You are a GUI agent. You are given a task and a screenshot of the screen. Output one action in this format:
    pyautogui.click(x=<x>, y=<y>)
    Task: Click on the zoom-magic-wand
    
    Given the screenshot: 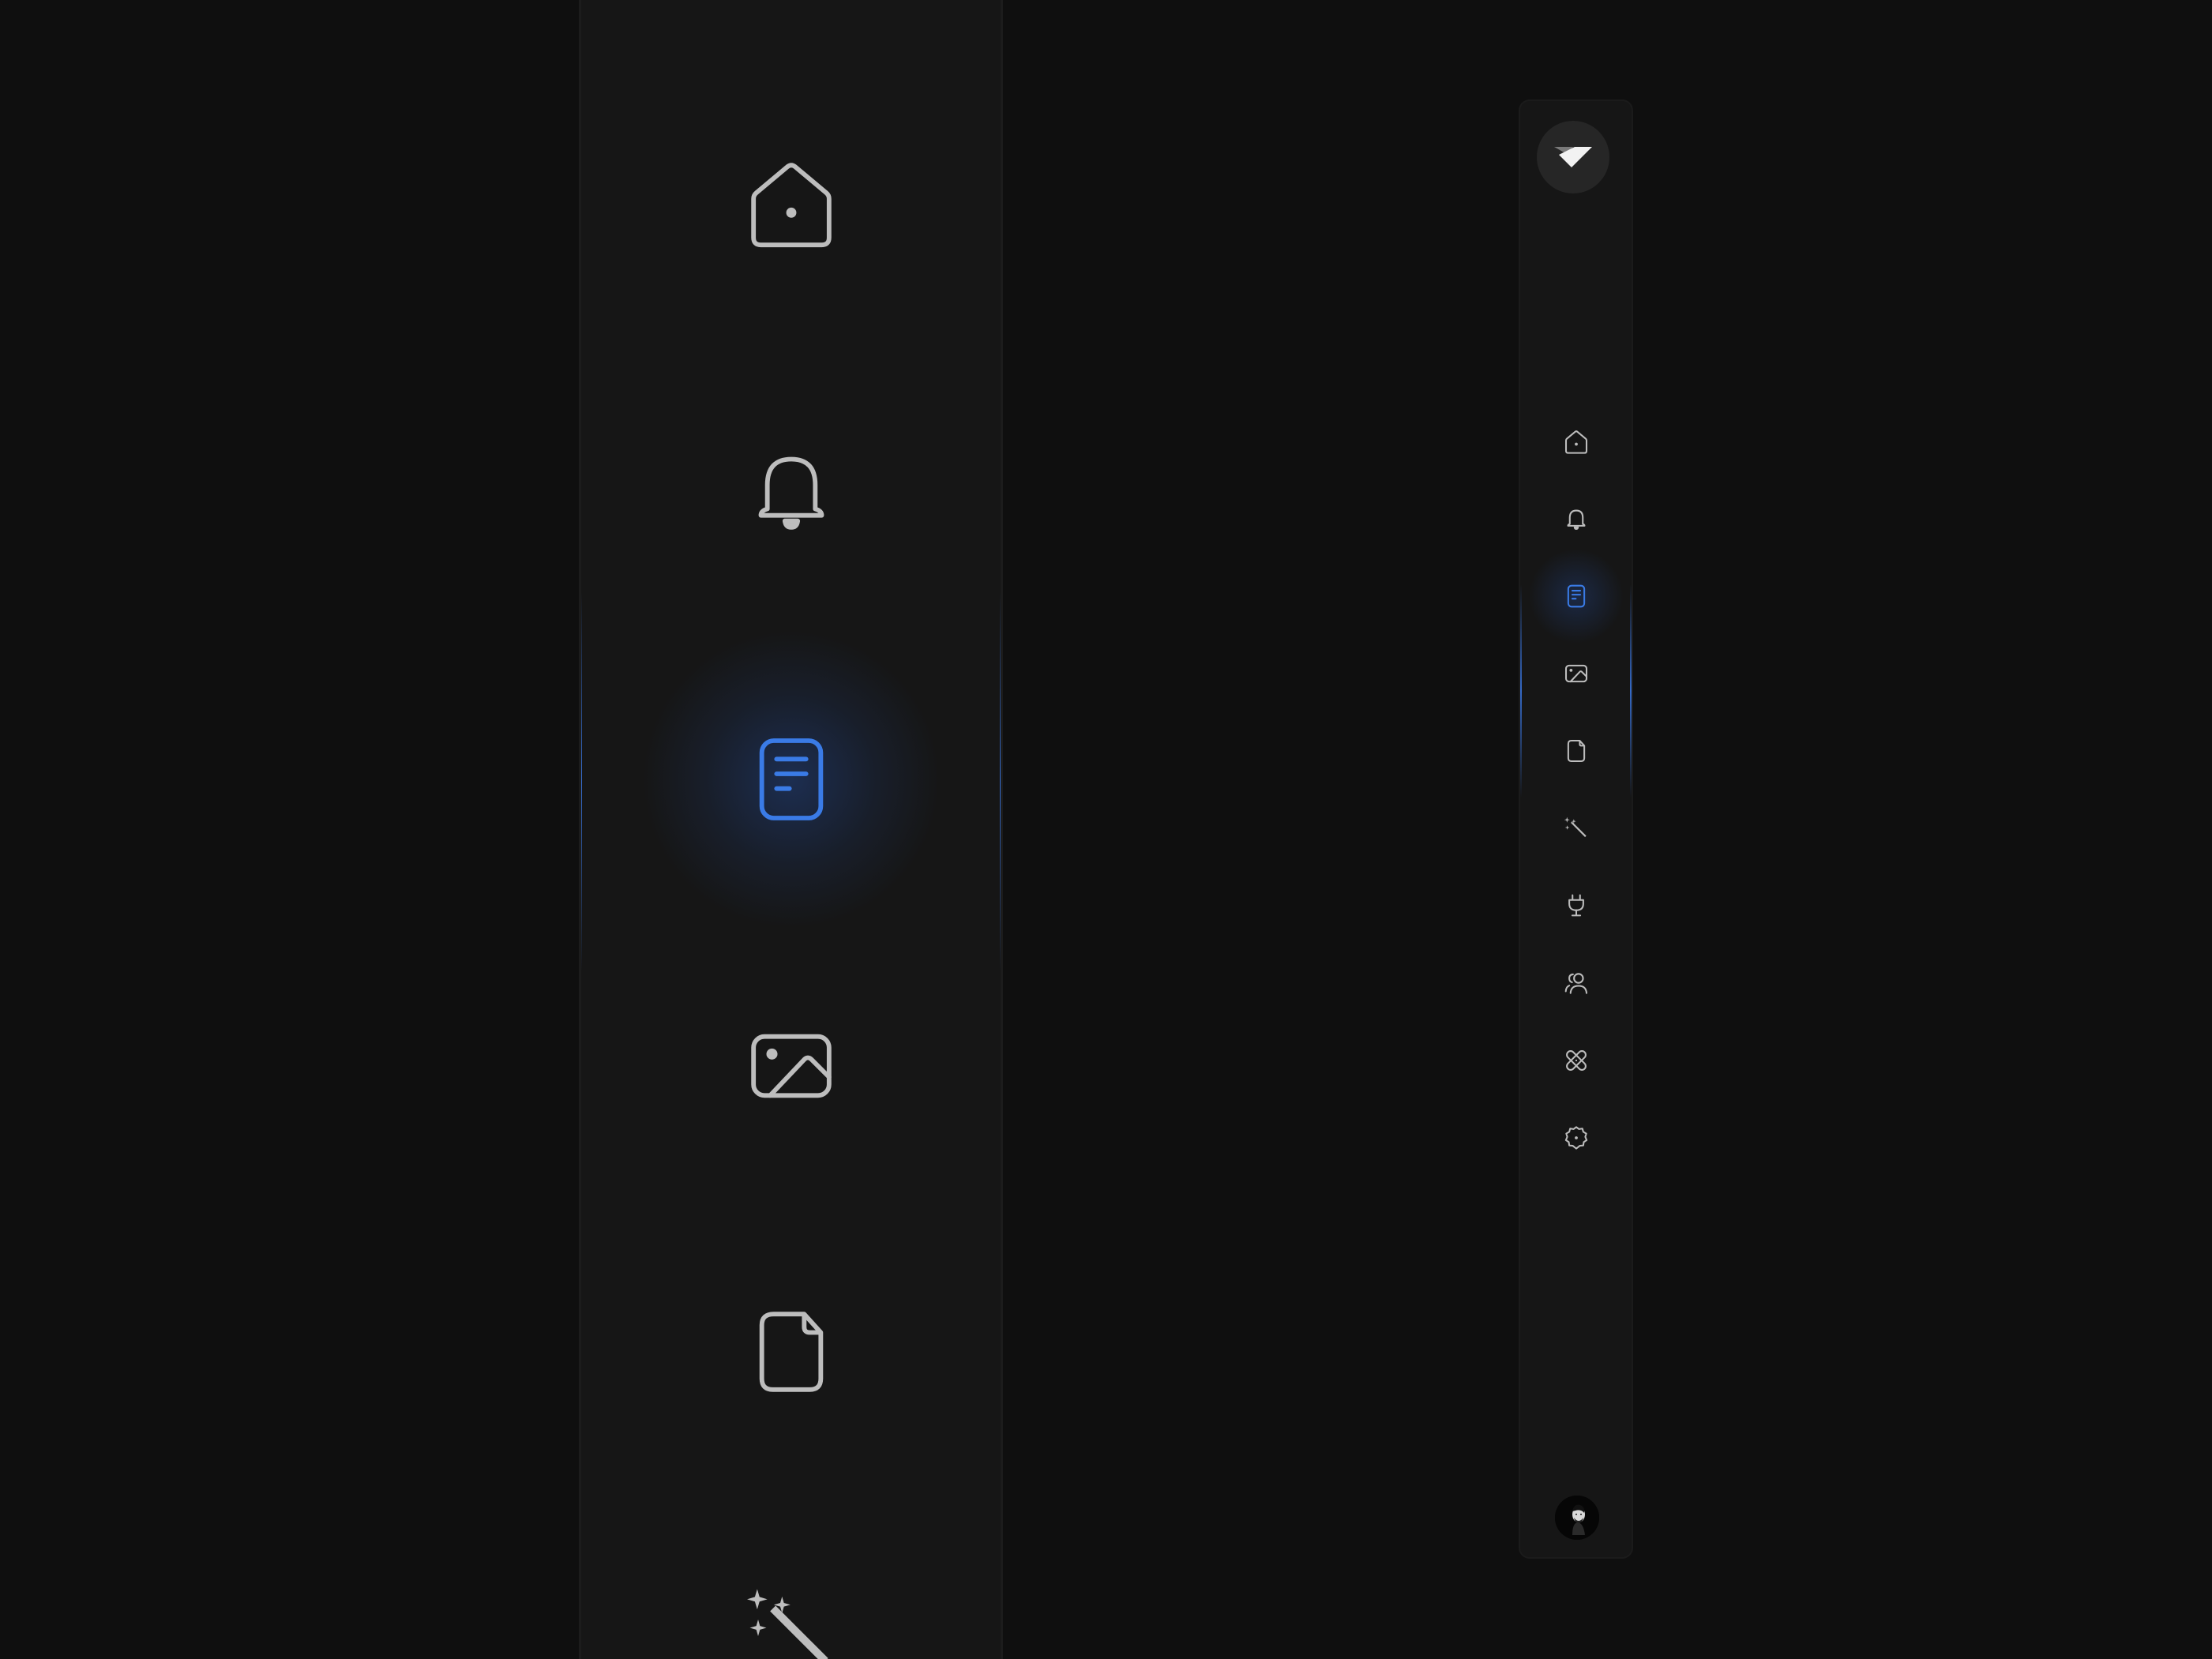 What is the action you would take?
    pyautogui.click(x=791, y=1615)
    